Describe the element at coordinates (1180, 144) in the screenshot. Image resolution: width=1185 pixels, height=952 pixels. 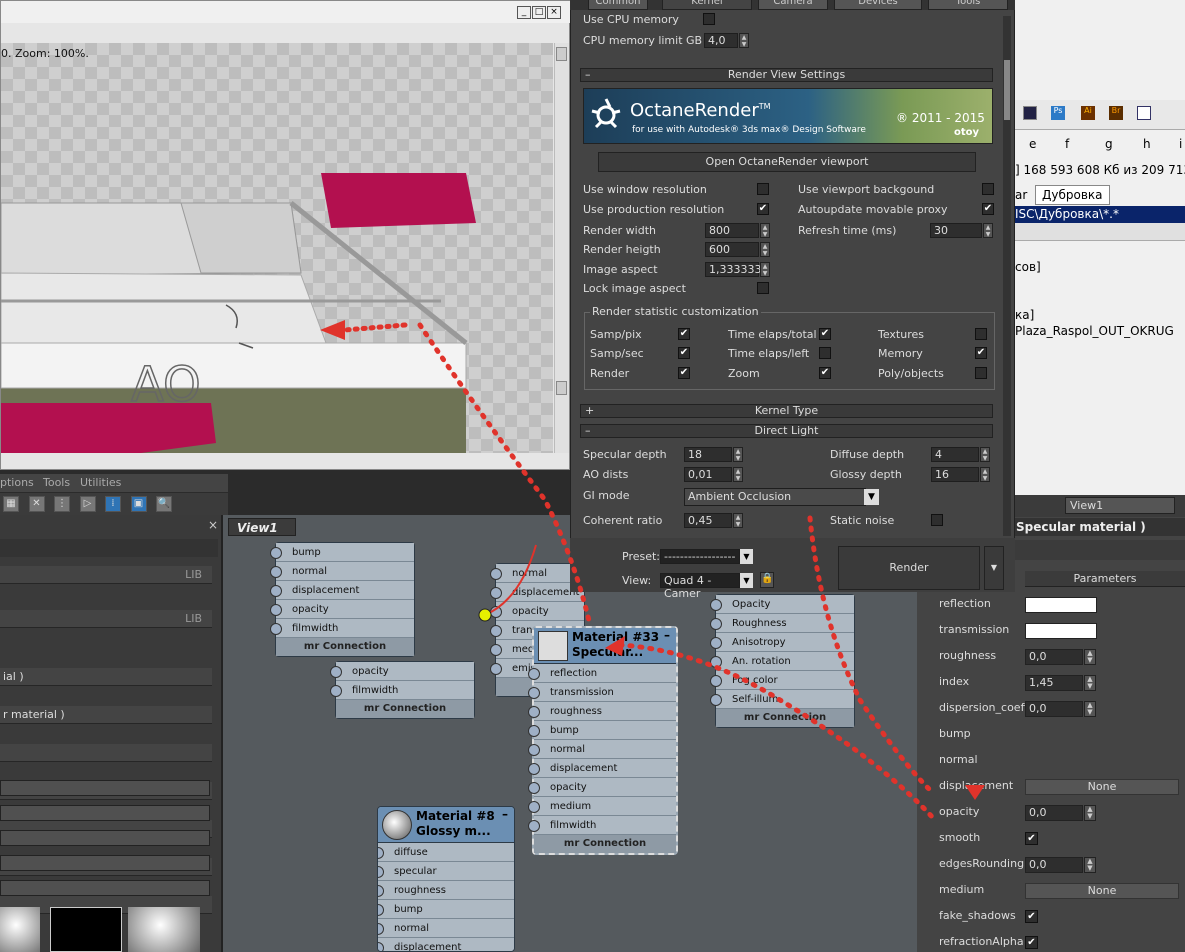
I see `drive-i: i` at that location.